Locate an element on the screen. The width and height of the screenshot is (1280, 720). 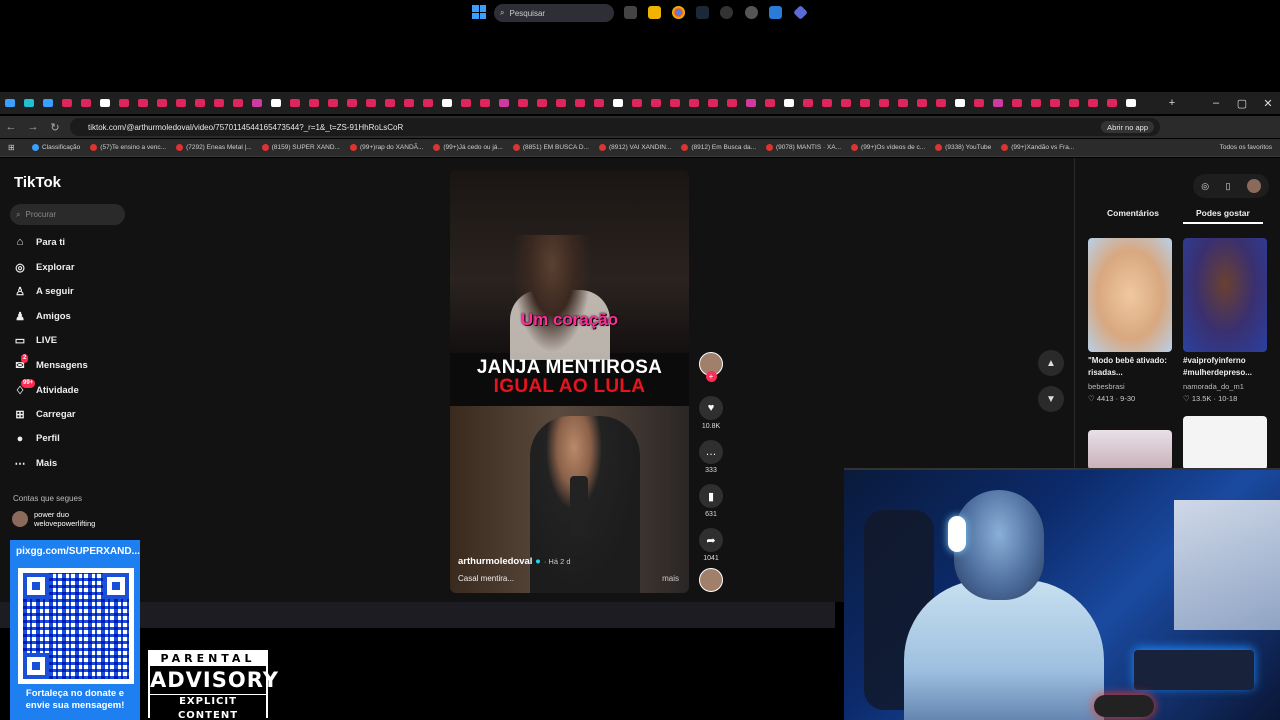
bookmark-item: (9338) YouTube is located at coordinates (963, 147).